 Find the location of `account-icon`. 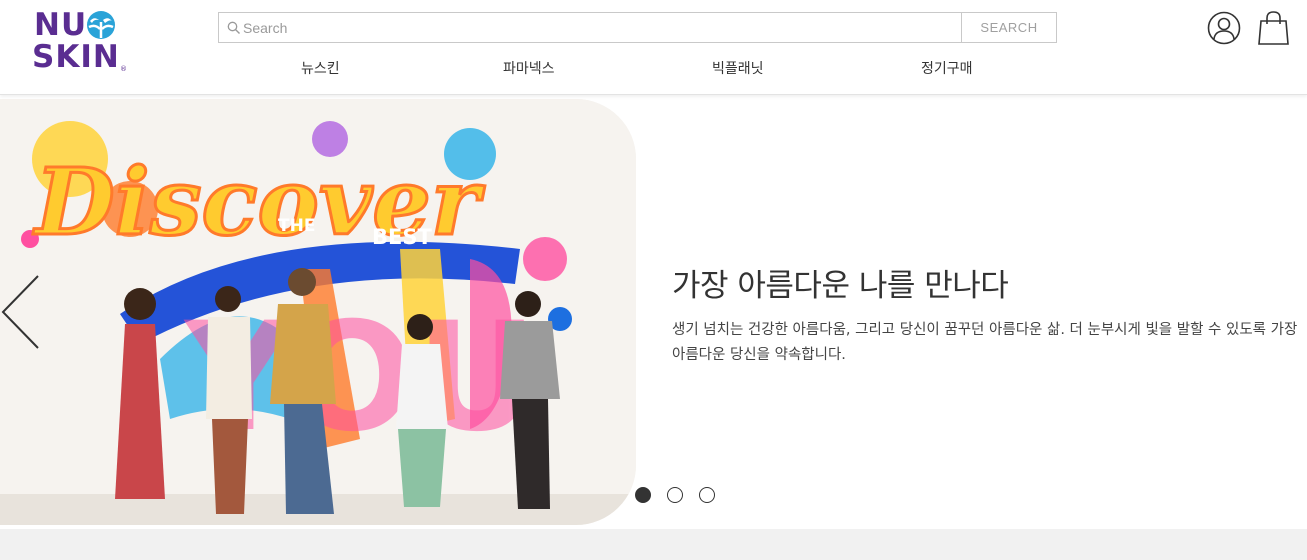

account-icon is located at coordinates (1224, 28).